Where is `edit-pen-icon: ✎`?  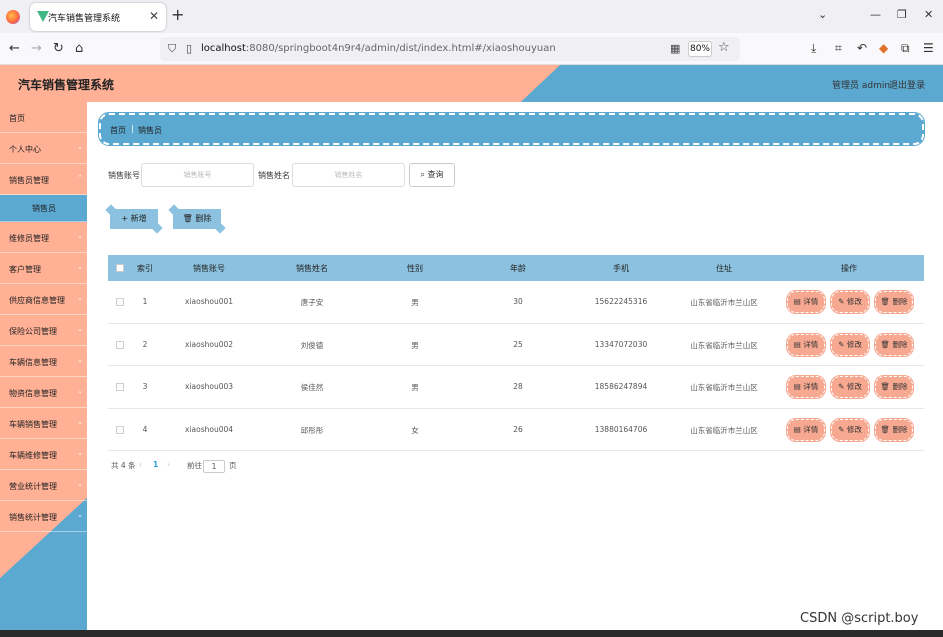
edit-pen-icon: ✎ is located at coordinates (841, 301).